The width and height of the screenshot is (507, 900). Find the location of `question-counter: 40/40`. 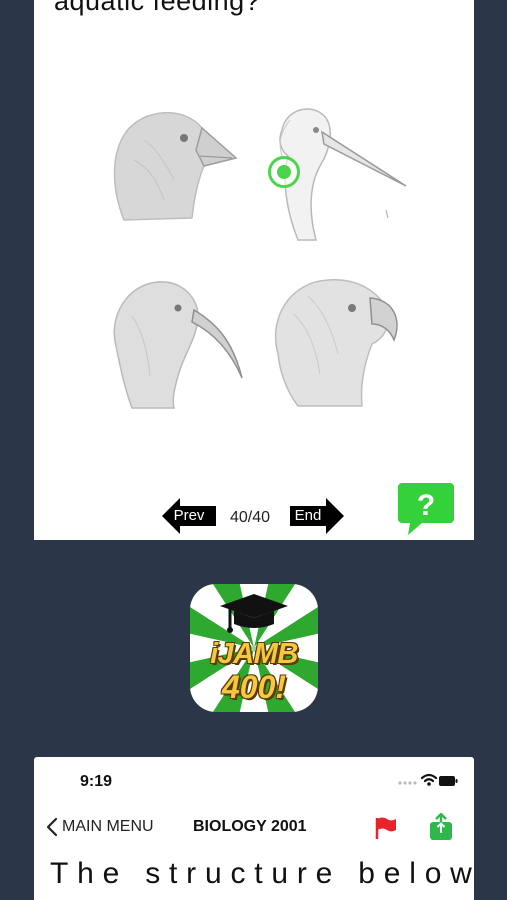

question-counter: 40/40 is located at coordinates (250, 517).